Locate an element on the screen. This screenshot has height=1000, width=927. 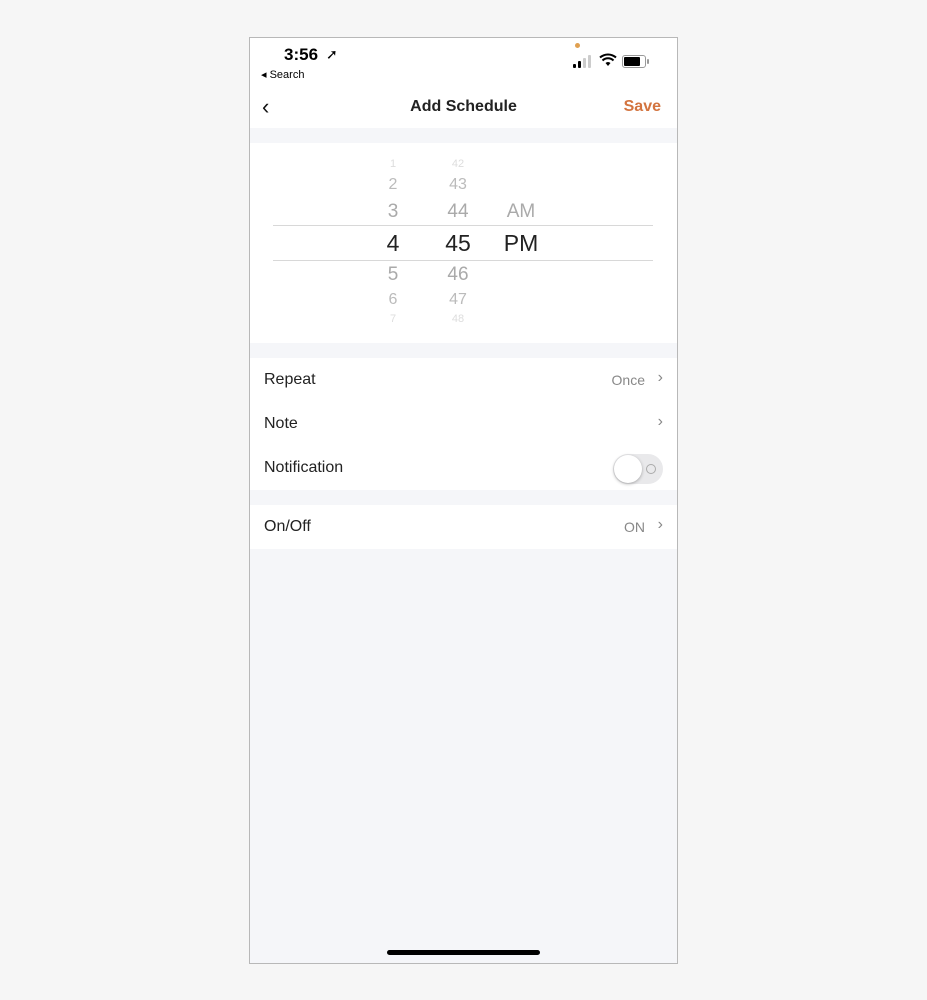
clock: 3:56 is located at coordinates (301, 54).